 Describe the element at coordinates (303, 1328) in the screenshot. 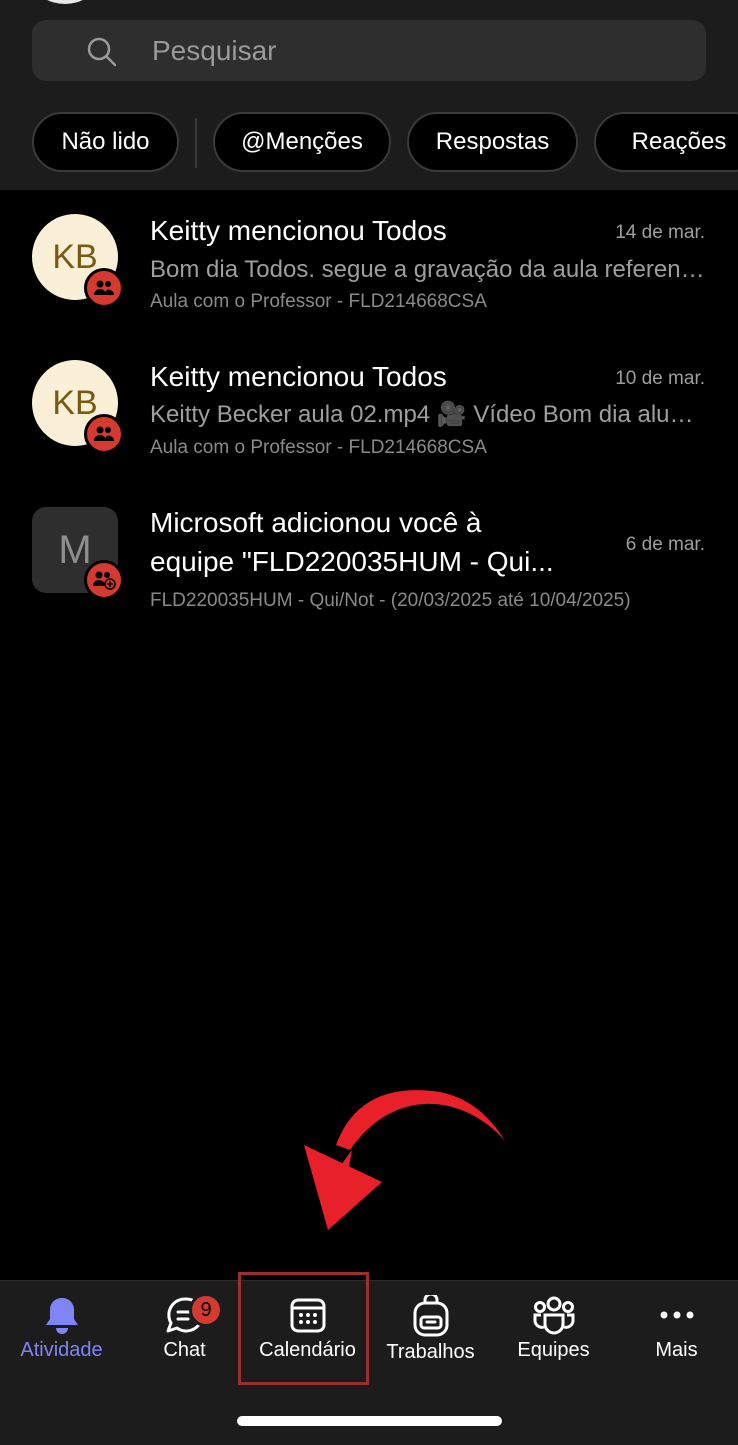

I see `annotation-highlight-box` at that location.